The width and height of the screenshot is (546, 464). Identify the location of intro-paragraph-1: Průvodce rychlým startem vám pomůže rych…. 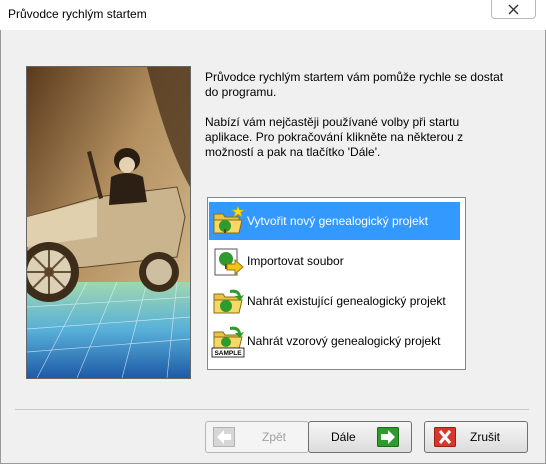
(354, 84).